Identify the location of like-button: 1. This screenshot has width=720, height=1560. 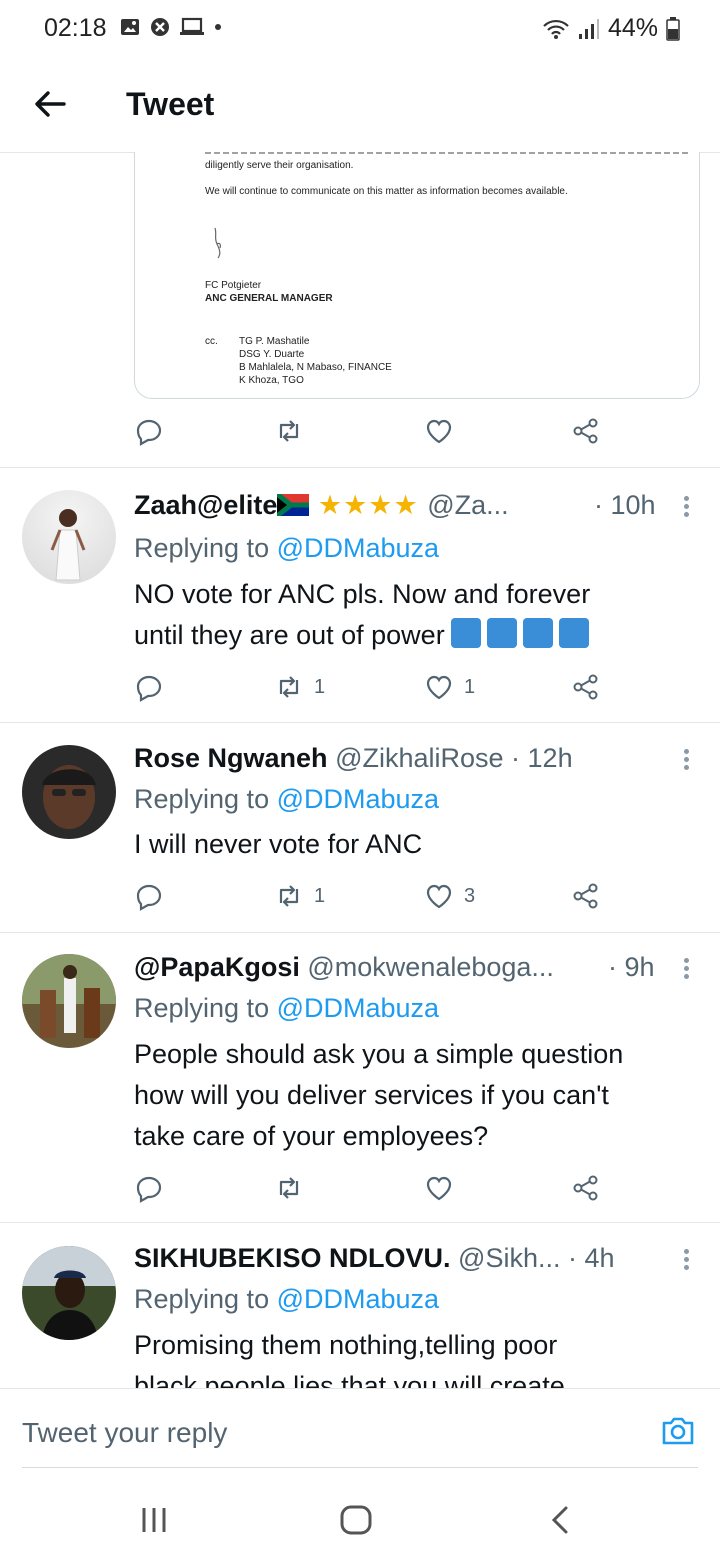
(449, 687).